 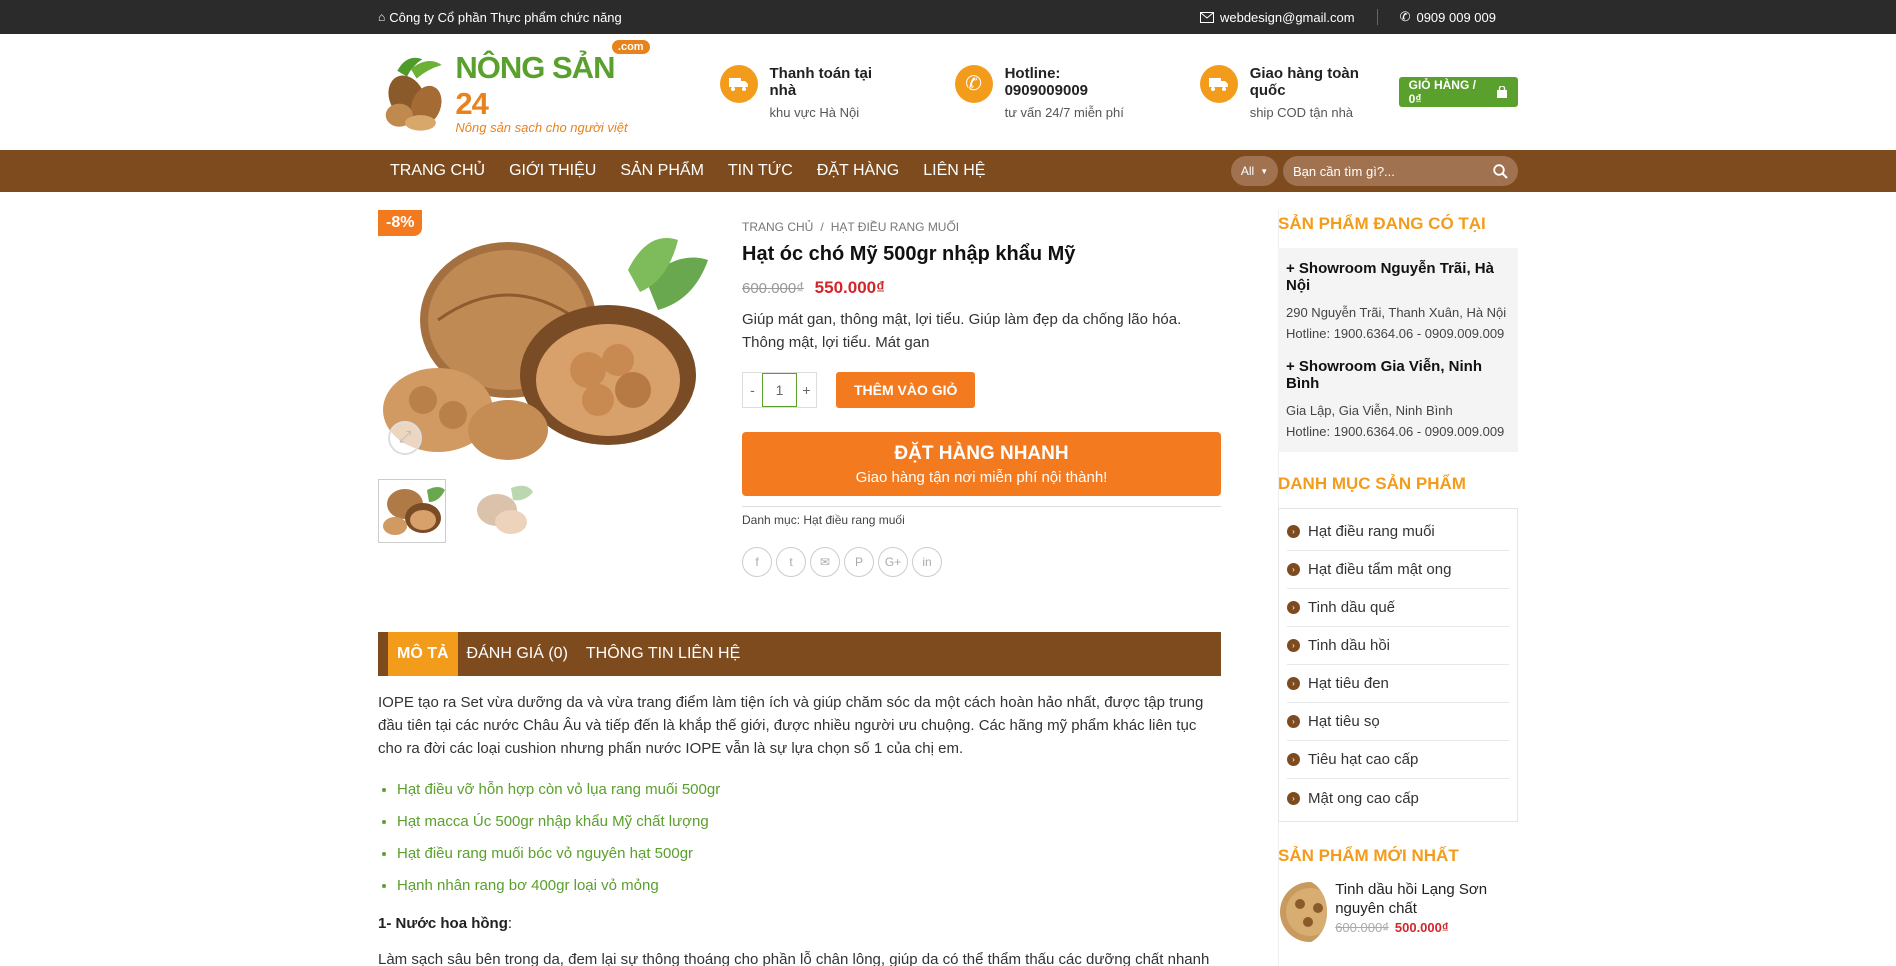 I want to click on qty-plus-button: +, so click(x=806, y=390).